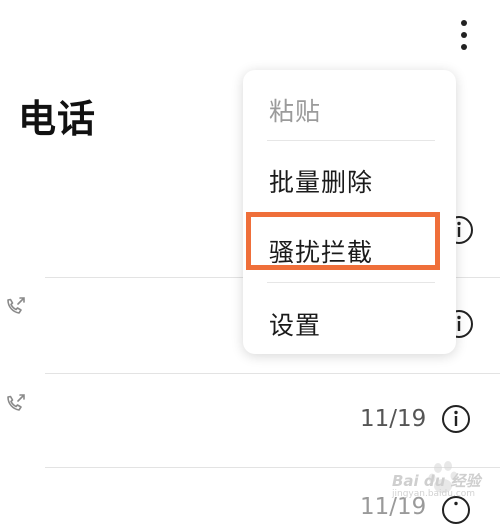 Image resolution: width=500 pixels, height=525 pixels. Describe the element at coordinates (295, 324) in the screenshot. I see `menu-item-settings: 设置` at that location.